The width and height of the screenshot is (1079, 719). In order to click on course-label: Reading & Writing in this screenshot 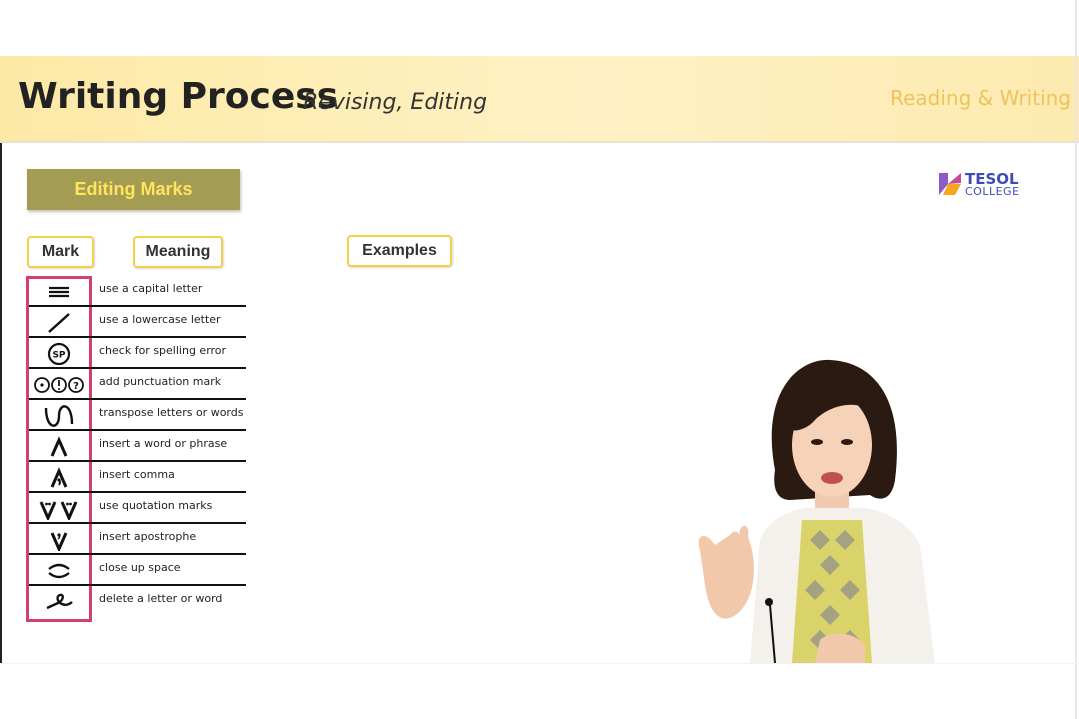, I will do `click(980, 98)`.